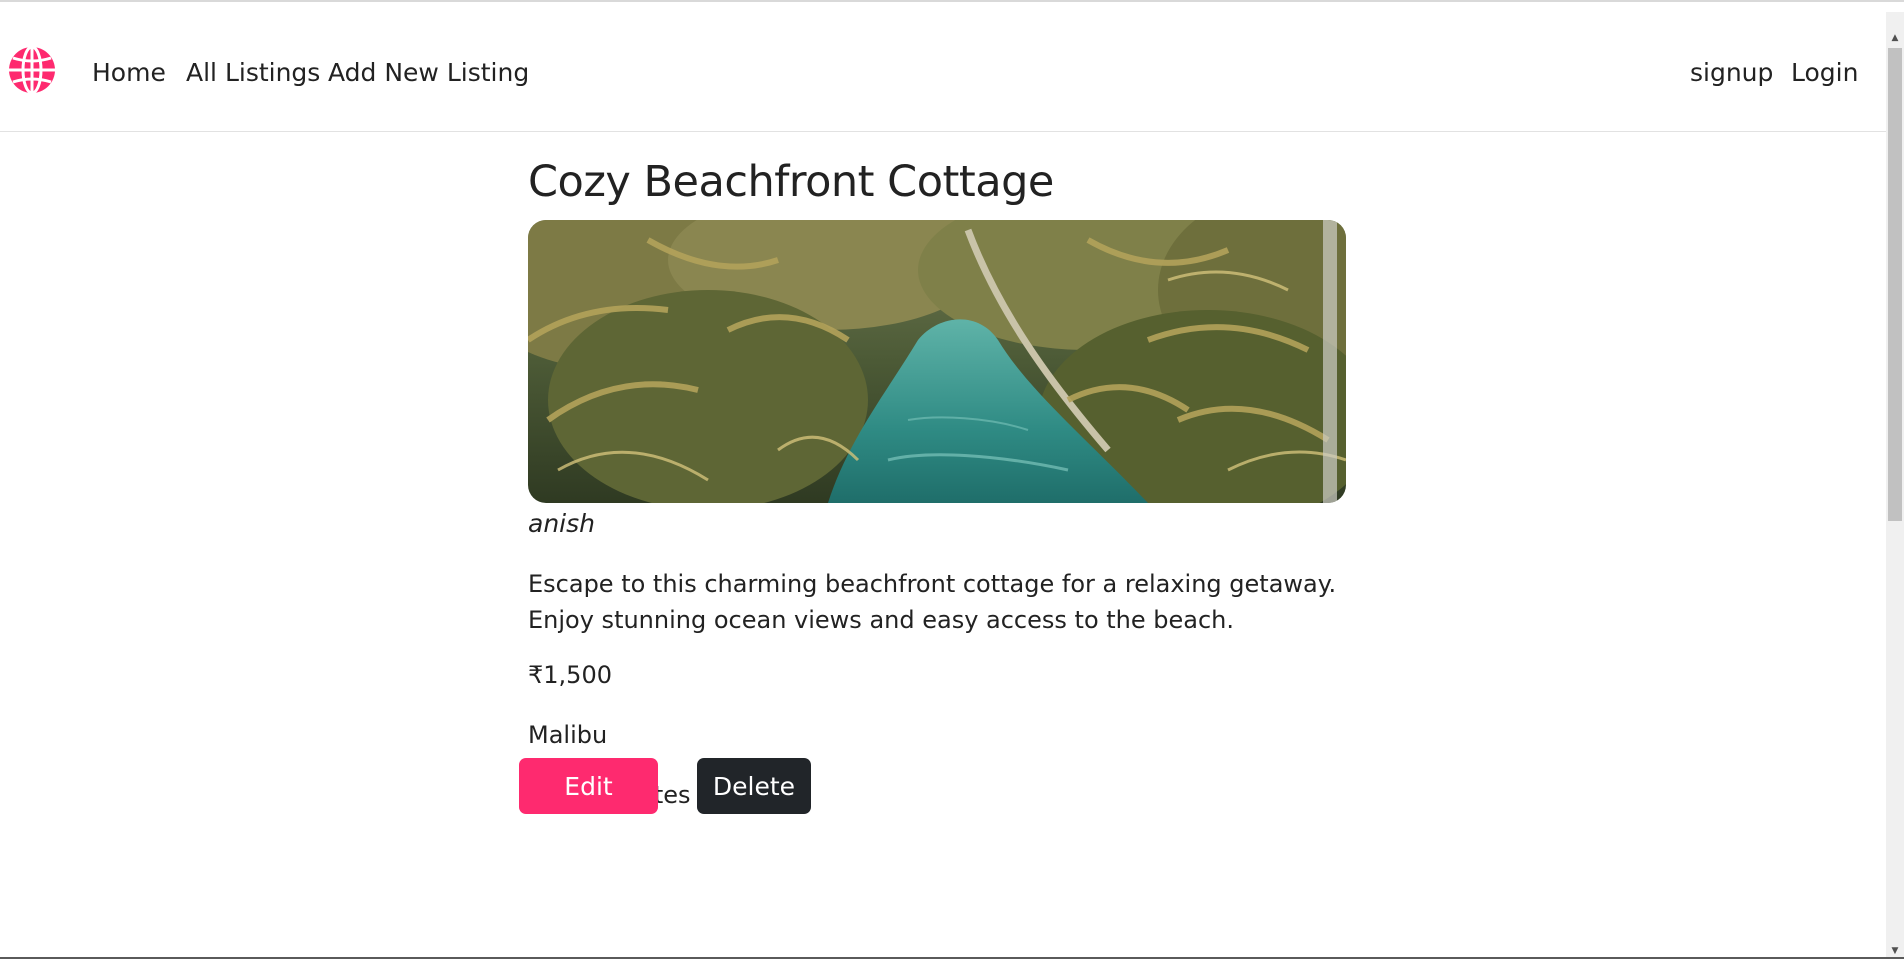  What do you see at coordinates (253, 73) in the screenshot?
I see `nav-all-listings-link: All Listings` at bounding box center [253, 73].